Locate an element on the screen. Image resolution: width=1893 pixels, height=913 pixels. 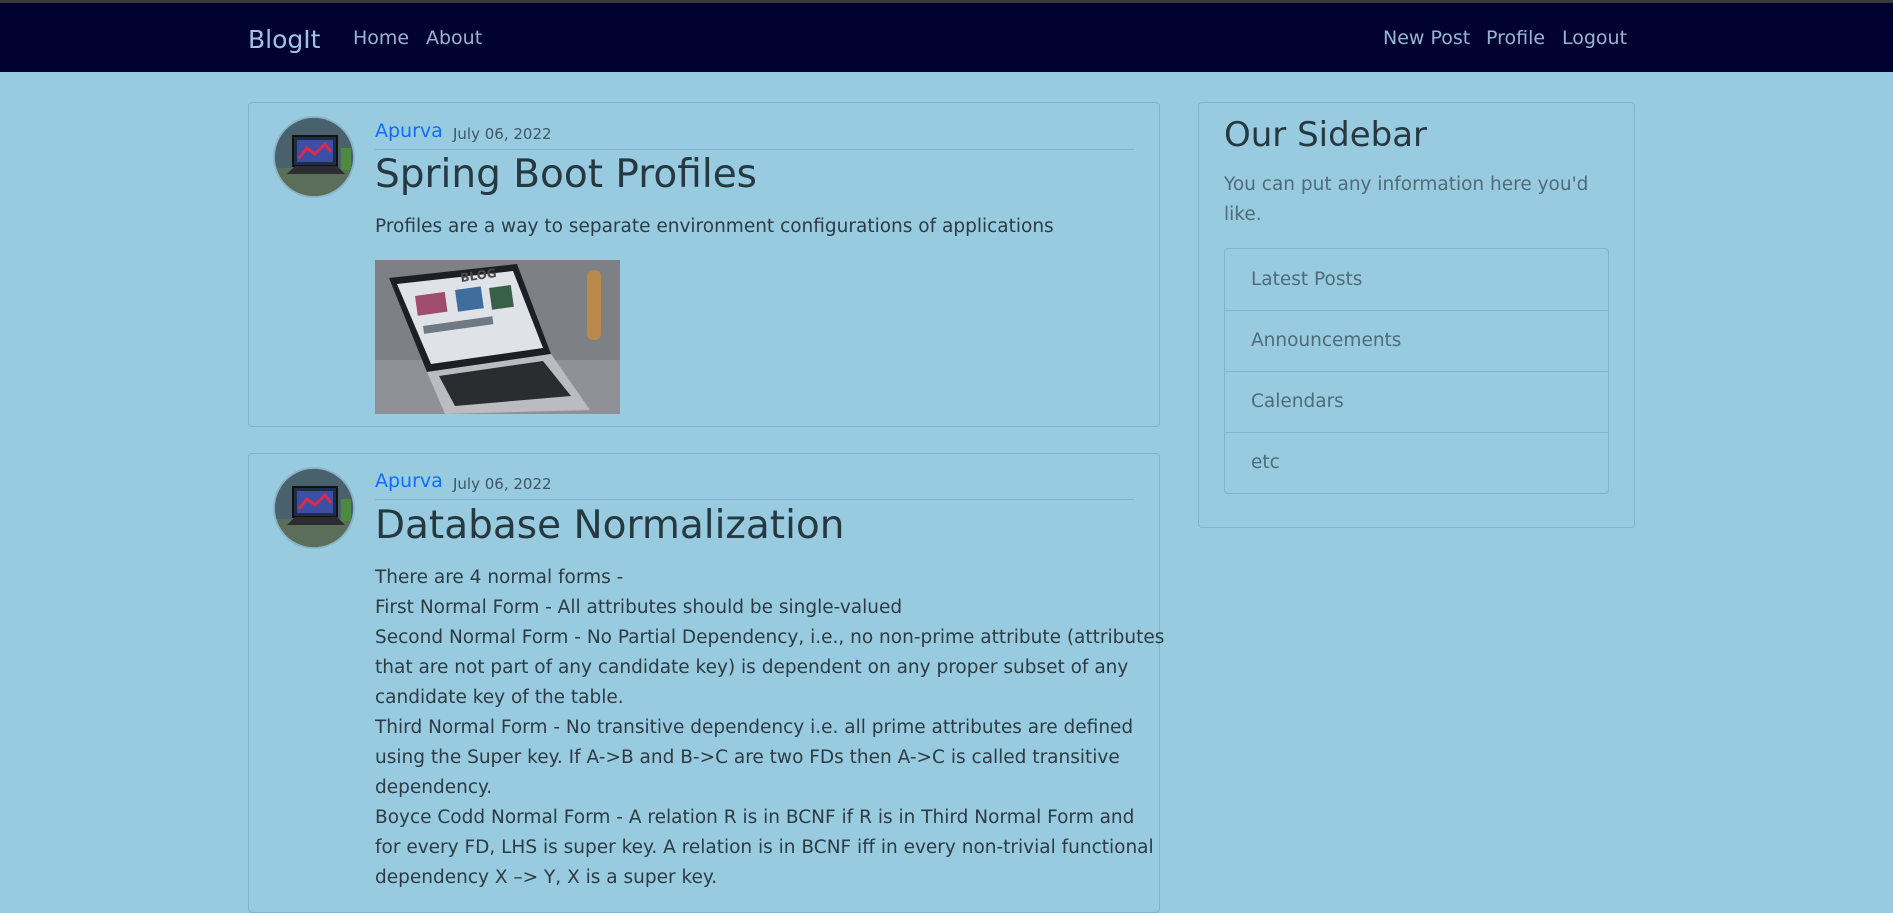
post-content-line: dependency X –> Y, X is a super key. is located at coordinates (546, 877).